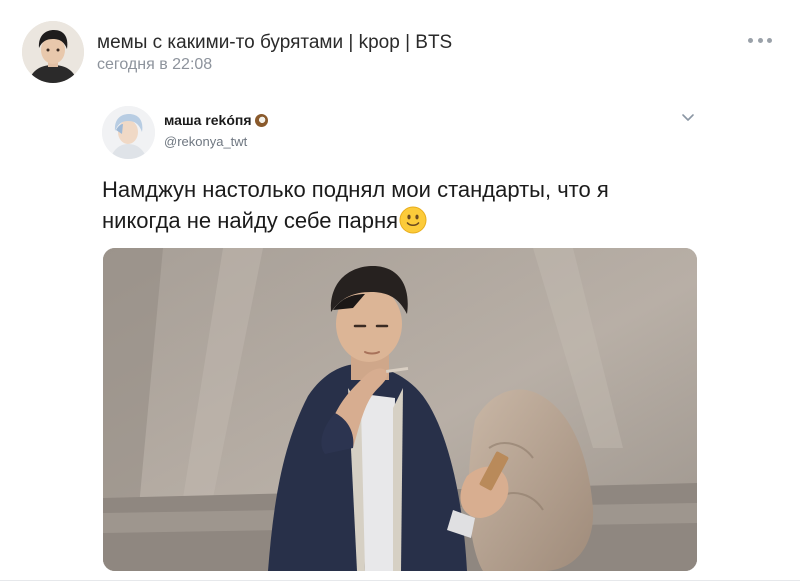 This screenshot has width=800, height=584. What do you see at coordinates (205, 141) in the screenshot?
I see `tweet-author-handle: @rekonya_twt` at bounding box center [205, 141].